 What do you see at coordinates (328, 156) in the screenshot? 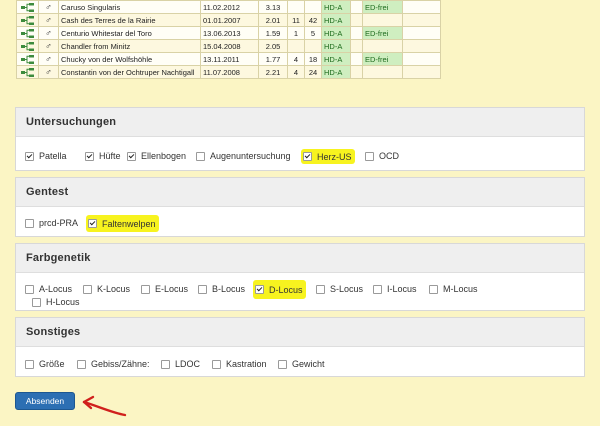
I see `option-herz-us: Herz-US` at bounding box center [328, 156].